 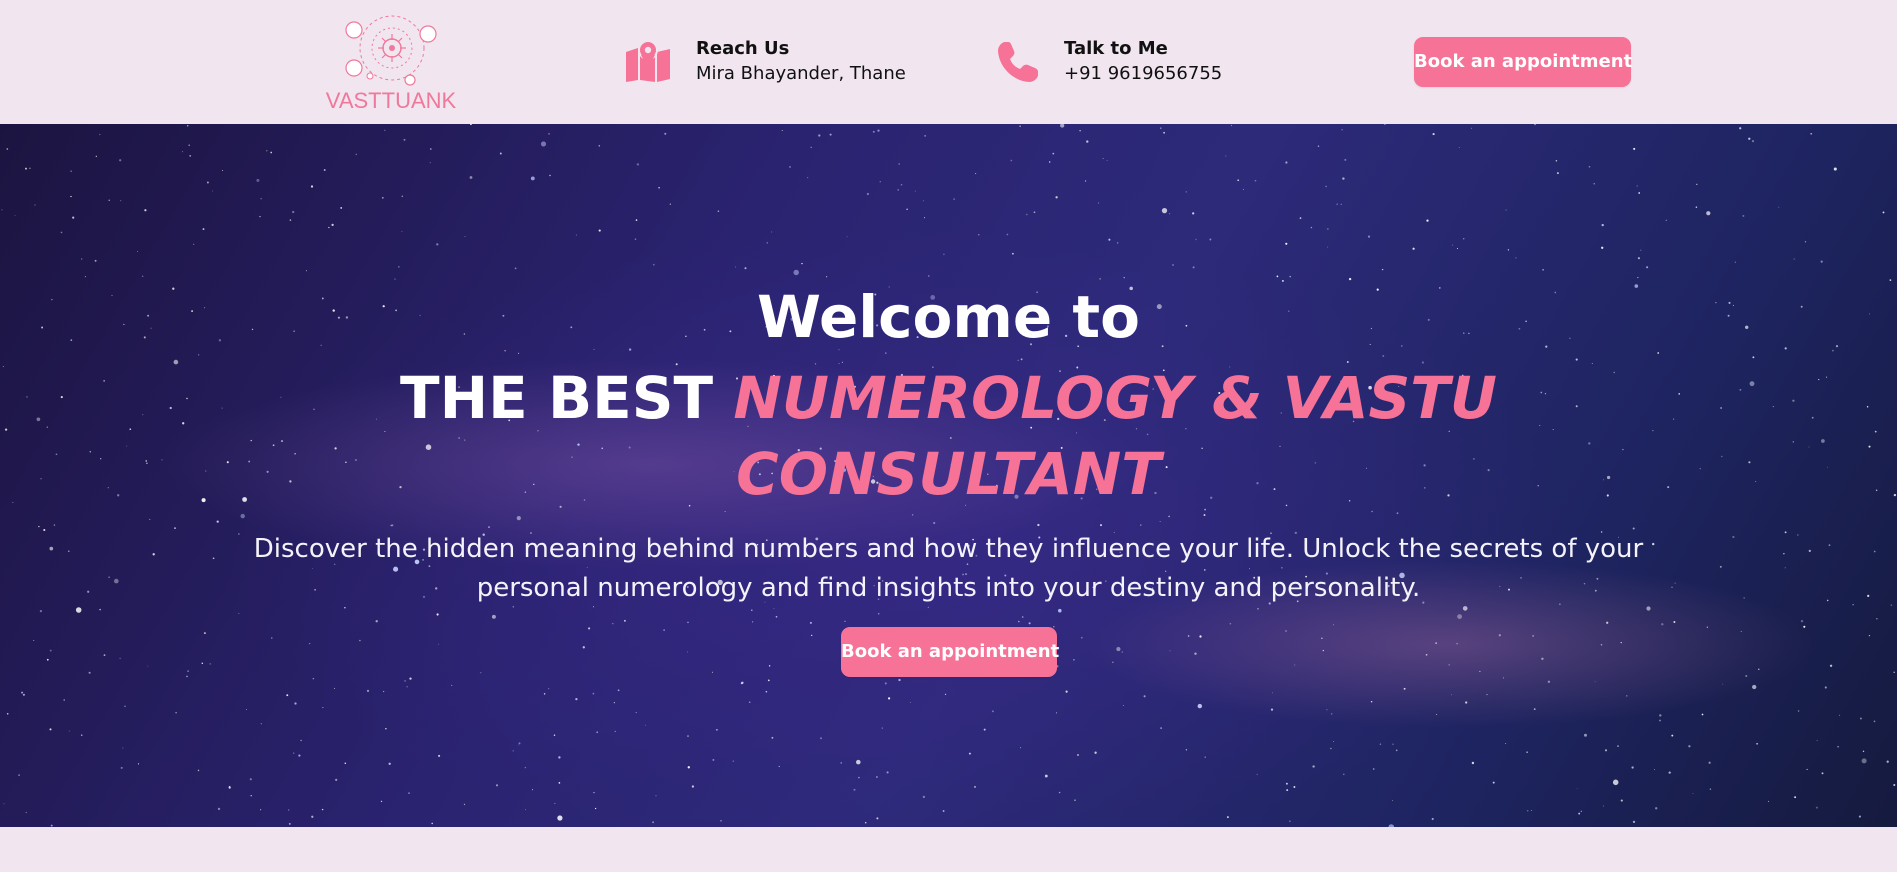 I want to click on book-appointment-hero-button: Book an appointment, so click(x=950, y=652).